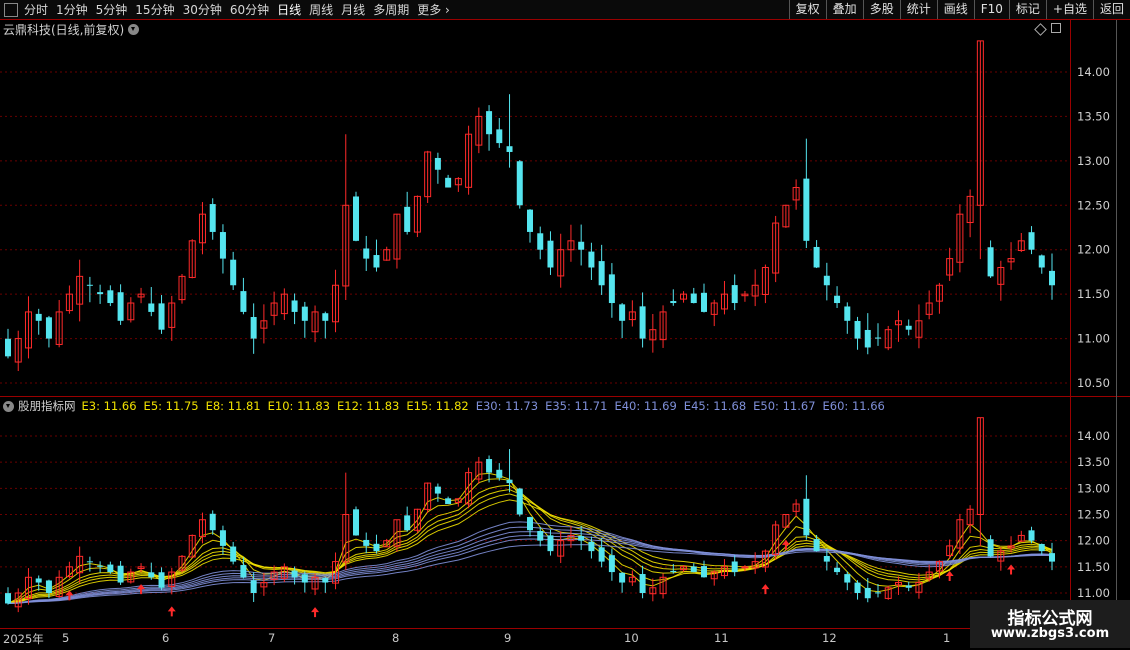 Image resolution: width=1130 pixels, height=650 pixels. Describe the element at coordinates (229, 9) in the screenshot. I see `timeframe-tabs: 分时 1分钟 5分钟 15分钟 30分钟 60分钟 日线 周线 月线 多周期 更多 ›` at that location.